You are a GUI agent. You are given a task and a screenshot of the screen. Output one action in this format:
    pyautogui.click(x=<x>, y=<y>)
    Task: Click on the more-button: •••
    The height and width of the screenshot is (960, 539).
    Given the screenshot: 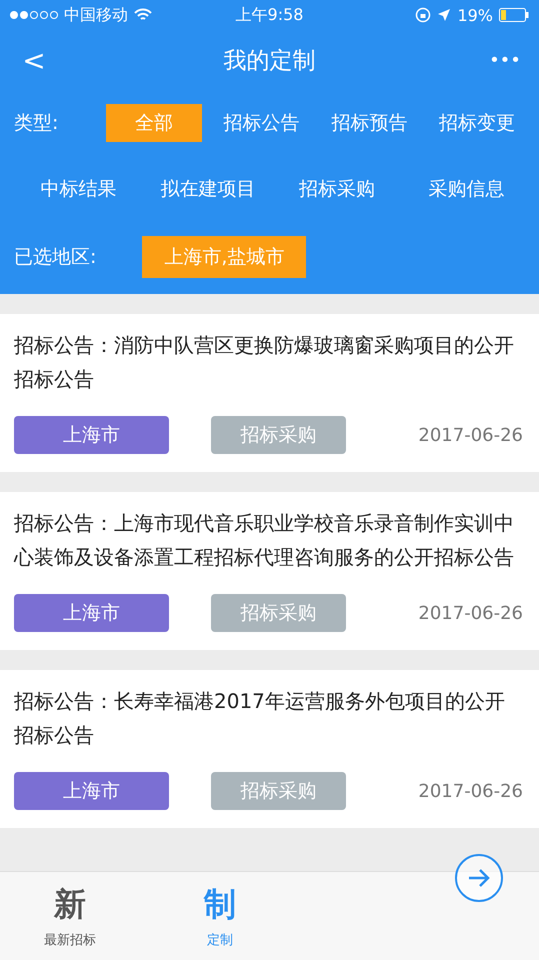 What is the action you would take?
    pyautogui.click(x=505, y=60)
    